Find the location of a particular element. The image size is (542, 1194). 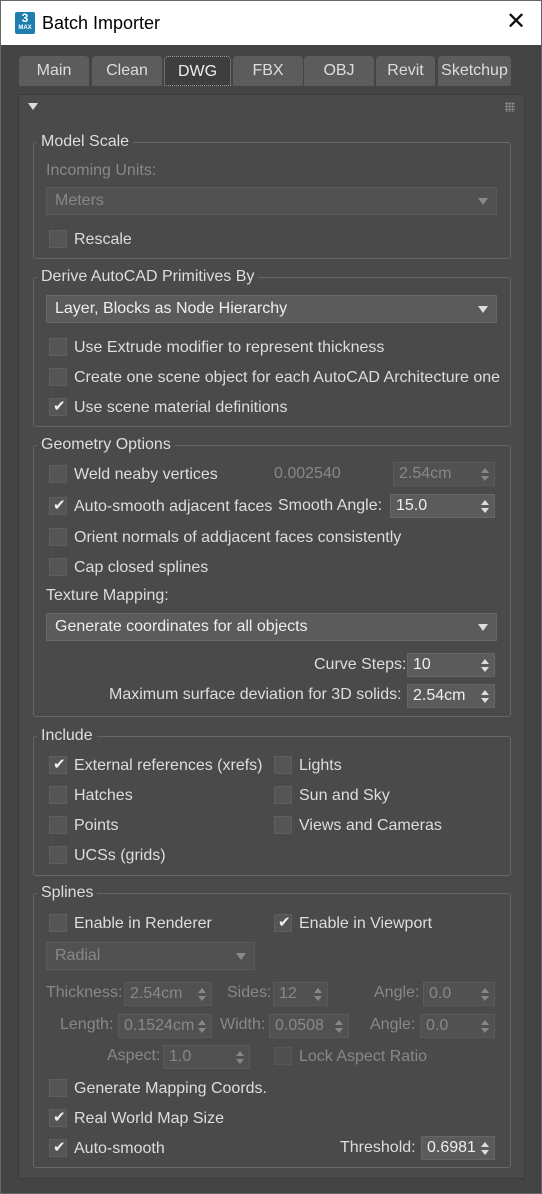

weld-checkbox is located at coordinates (58, 474).